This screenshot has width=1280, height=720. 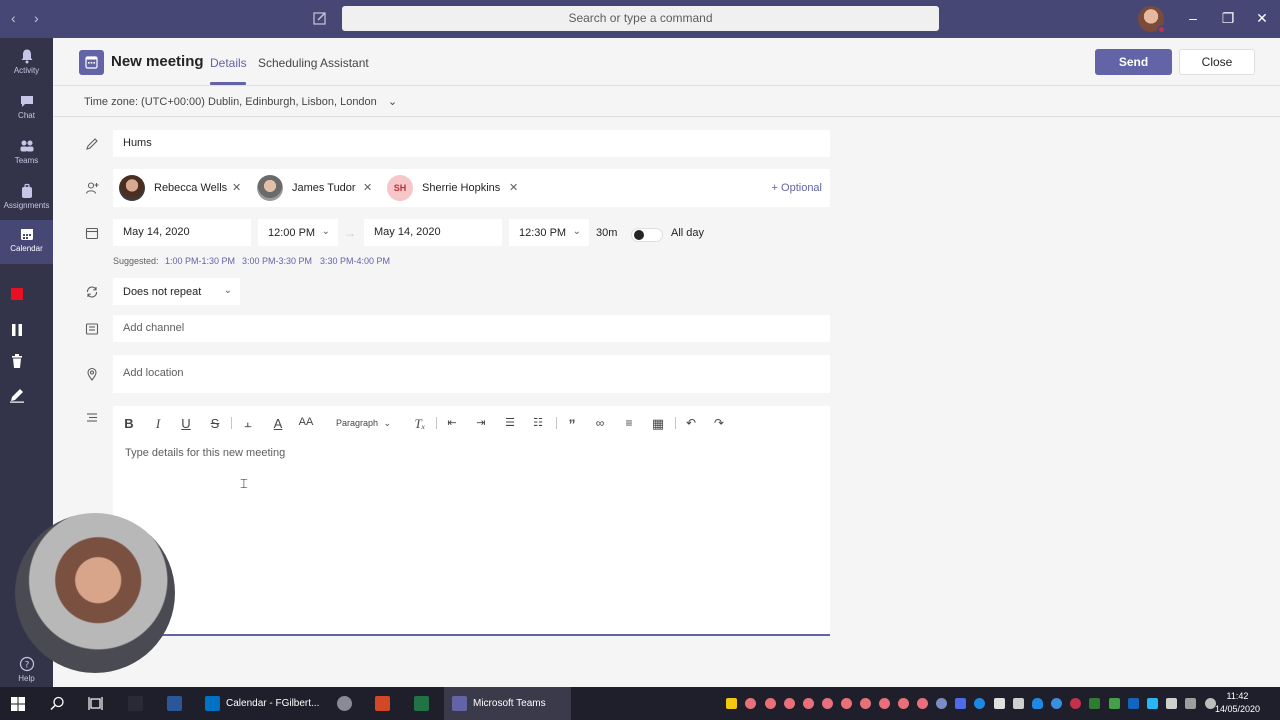 I want to click on rail-item-chat: Chat, so click(x=26, y=109).